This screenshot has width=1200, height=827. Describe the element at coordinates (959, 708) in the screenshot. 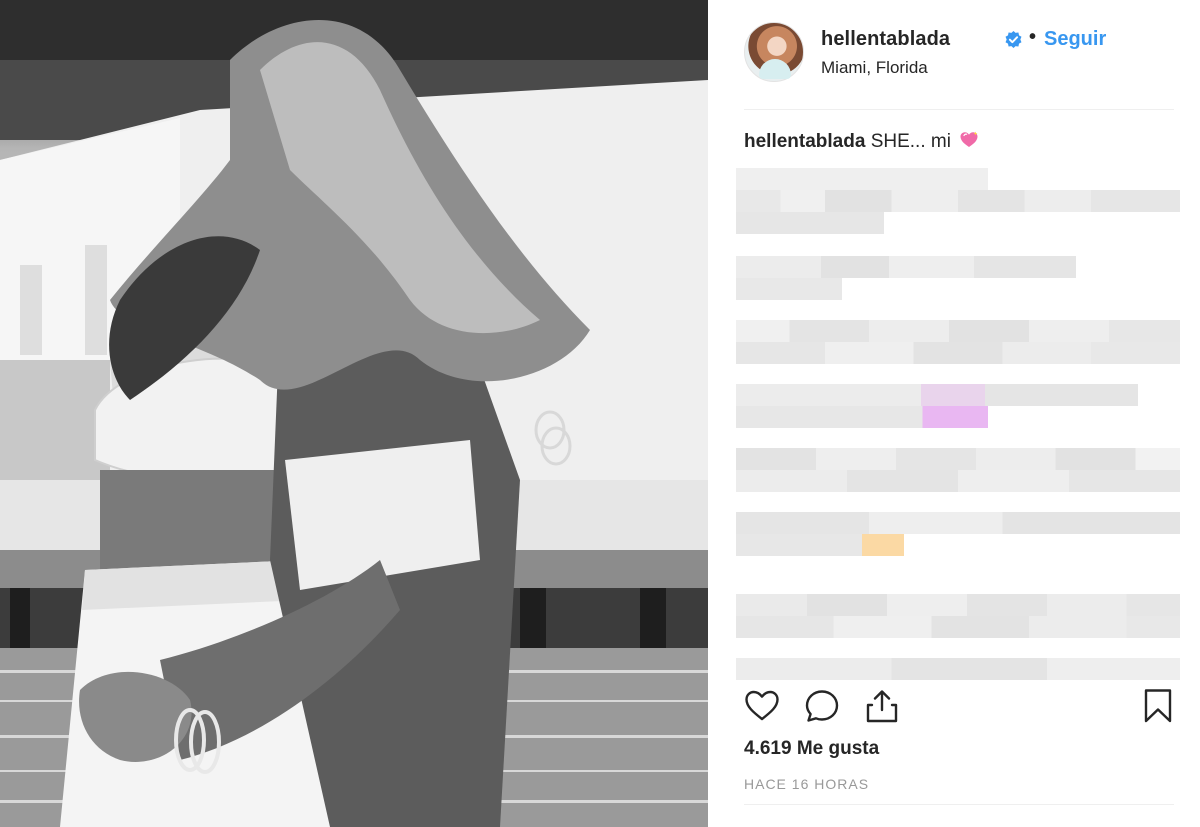

I see `action-bar` at that location.